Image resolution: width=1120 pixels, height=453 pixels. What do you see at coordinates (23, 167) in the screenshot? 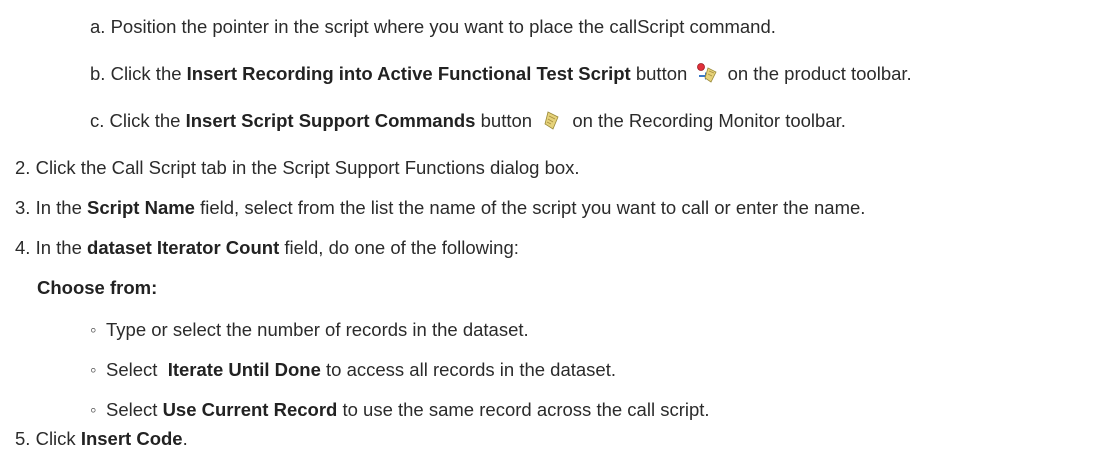
I see `step-marker: 2.` at bounding box center [23, 167].